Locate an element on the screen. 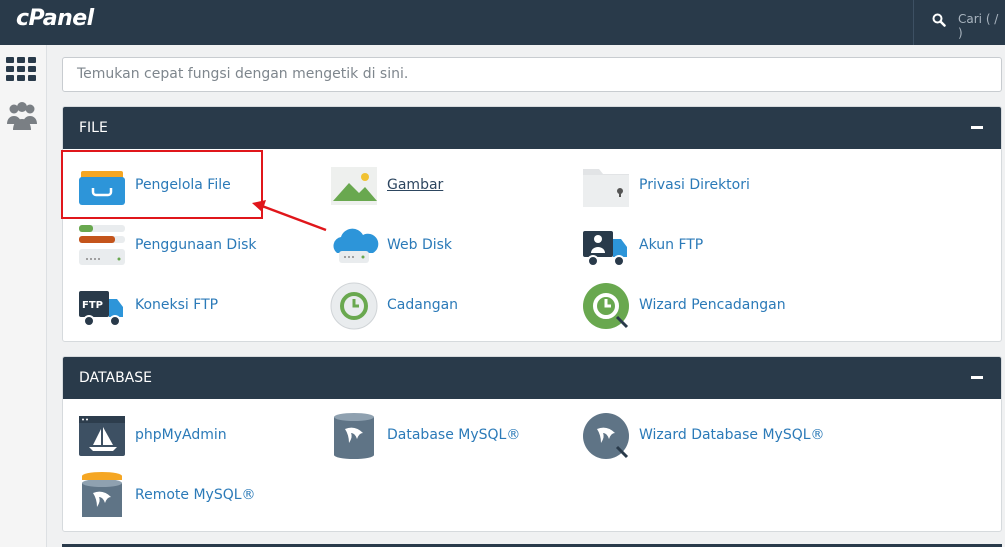 This screenshot has width=1005, height=547. item-label: Wizard Pencadangan is located at coordinates (712, 305).